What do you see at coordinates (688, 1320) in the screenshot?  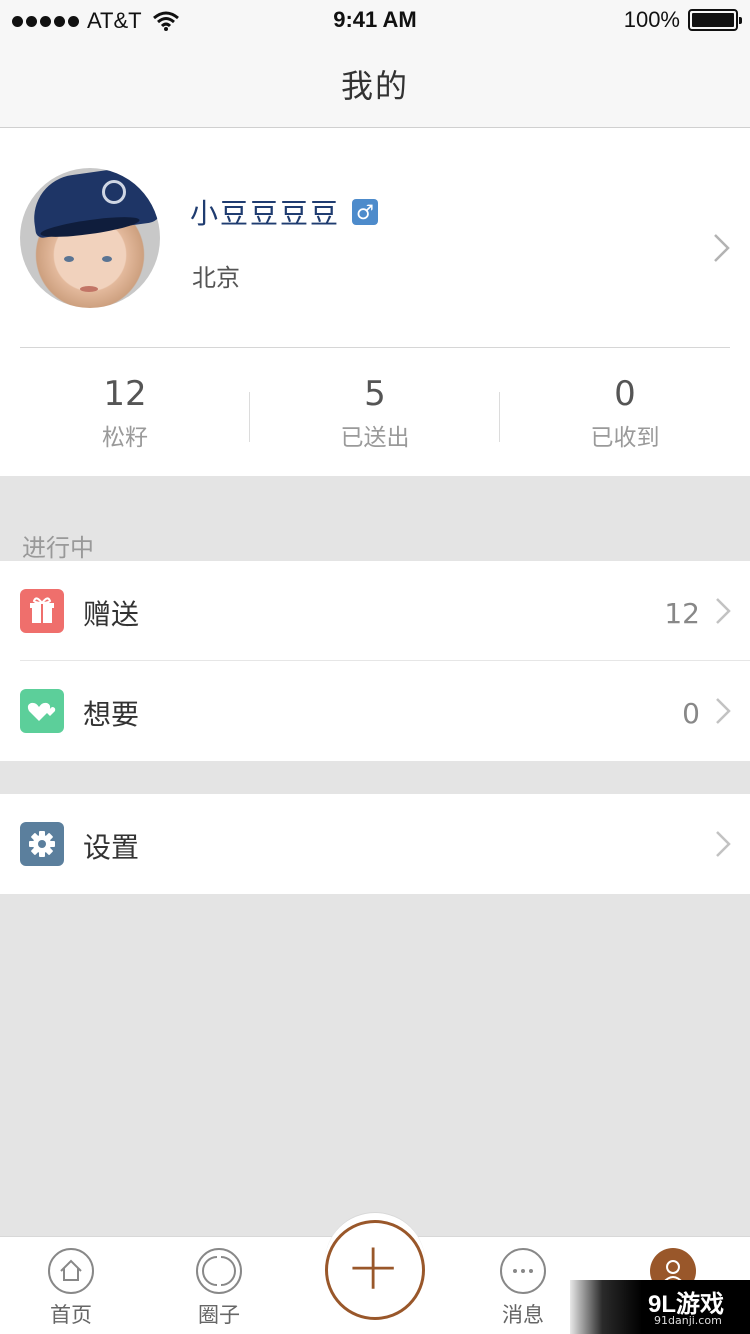 I see `watermark-url: 91danji.com` at bounding box center [688, 1320].